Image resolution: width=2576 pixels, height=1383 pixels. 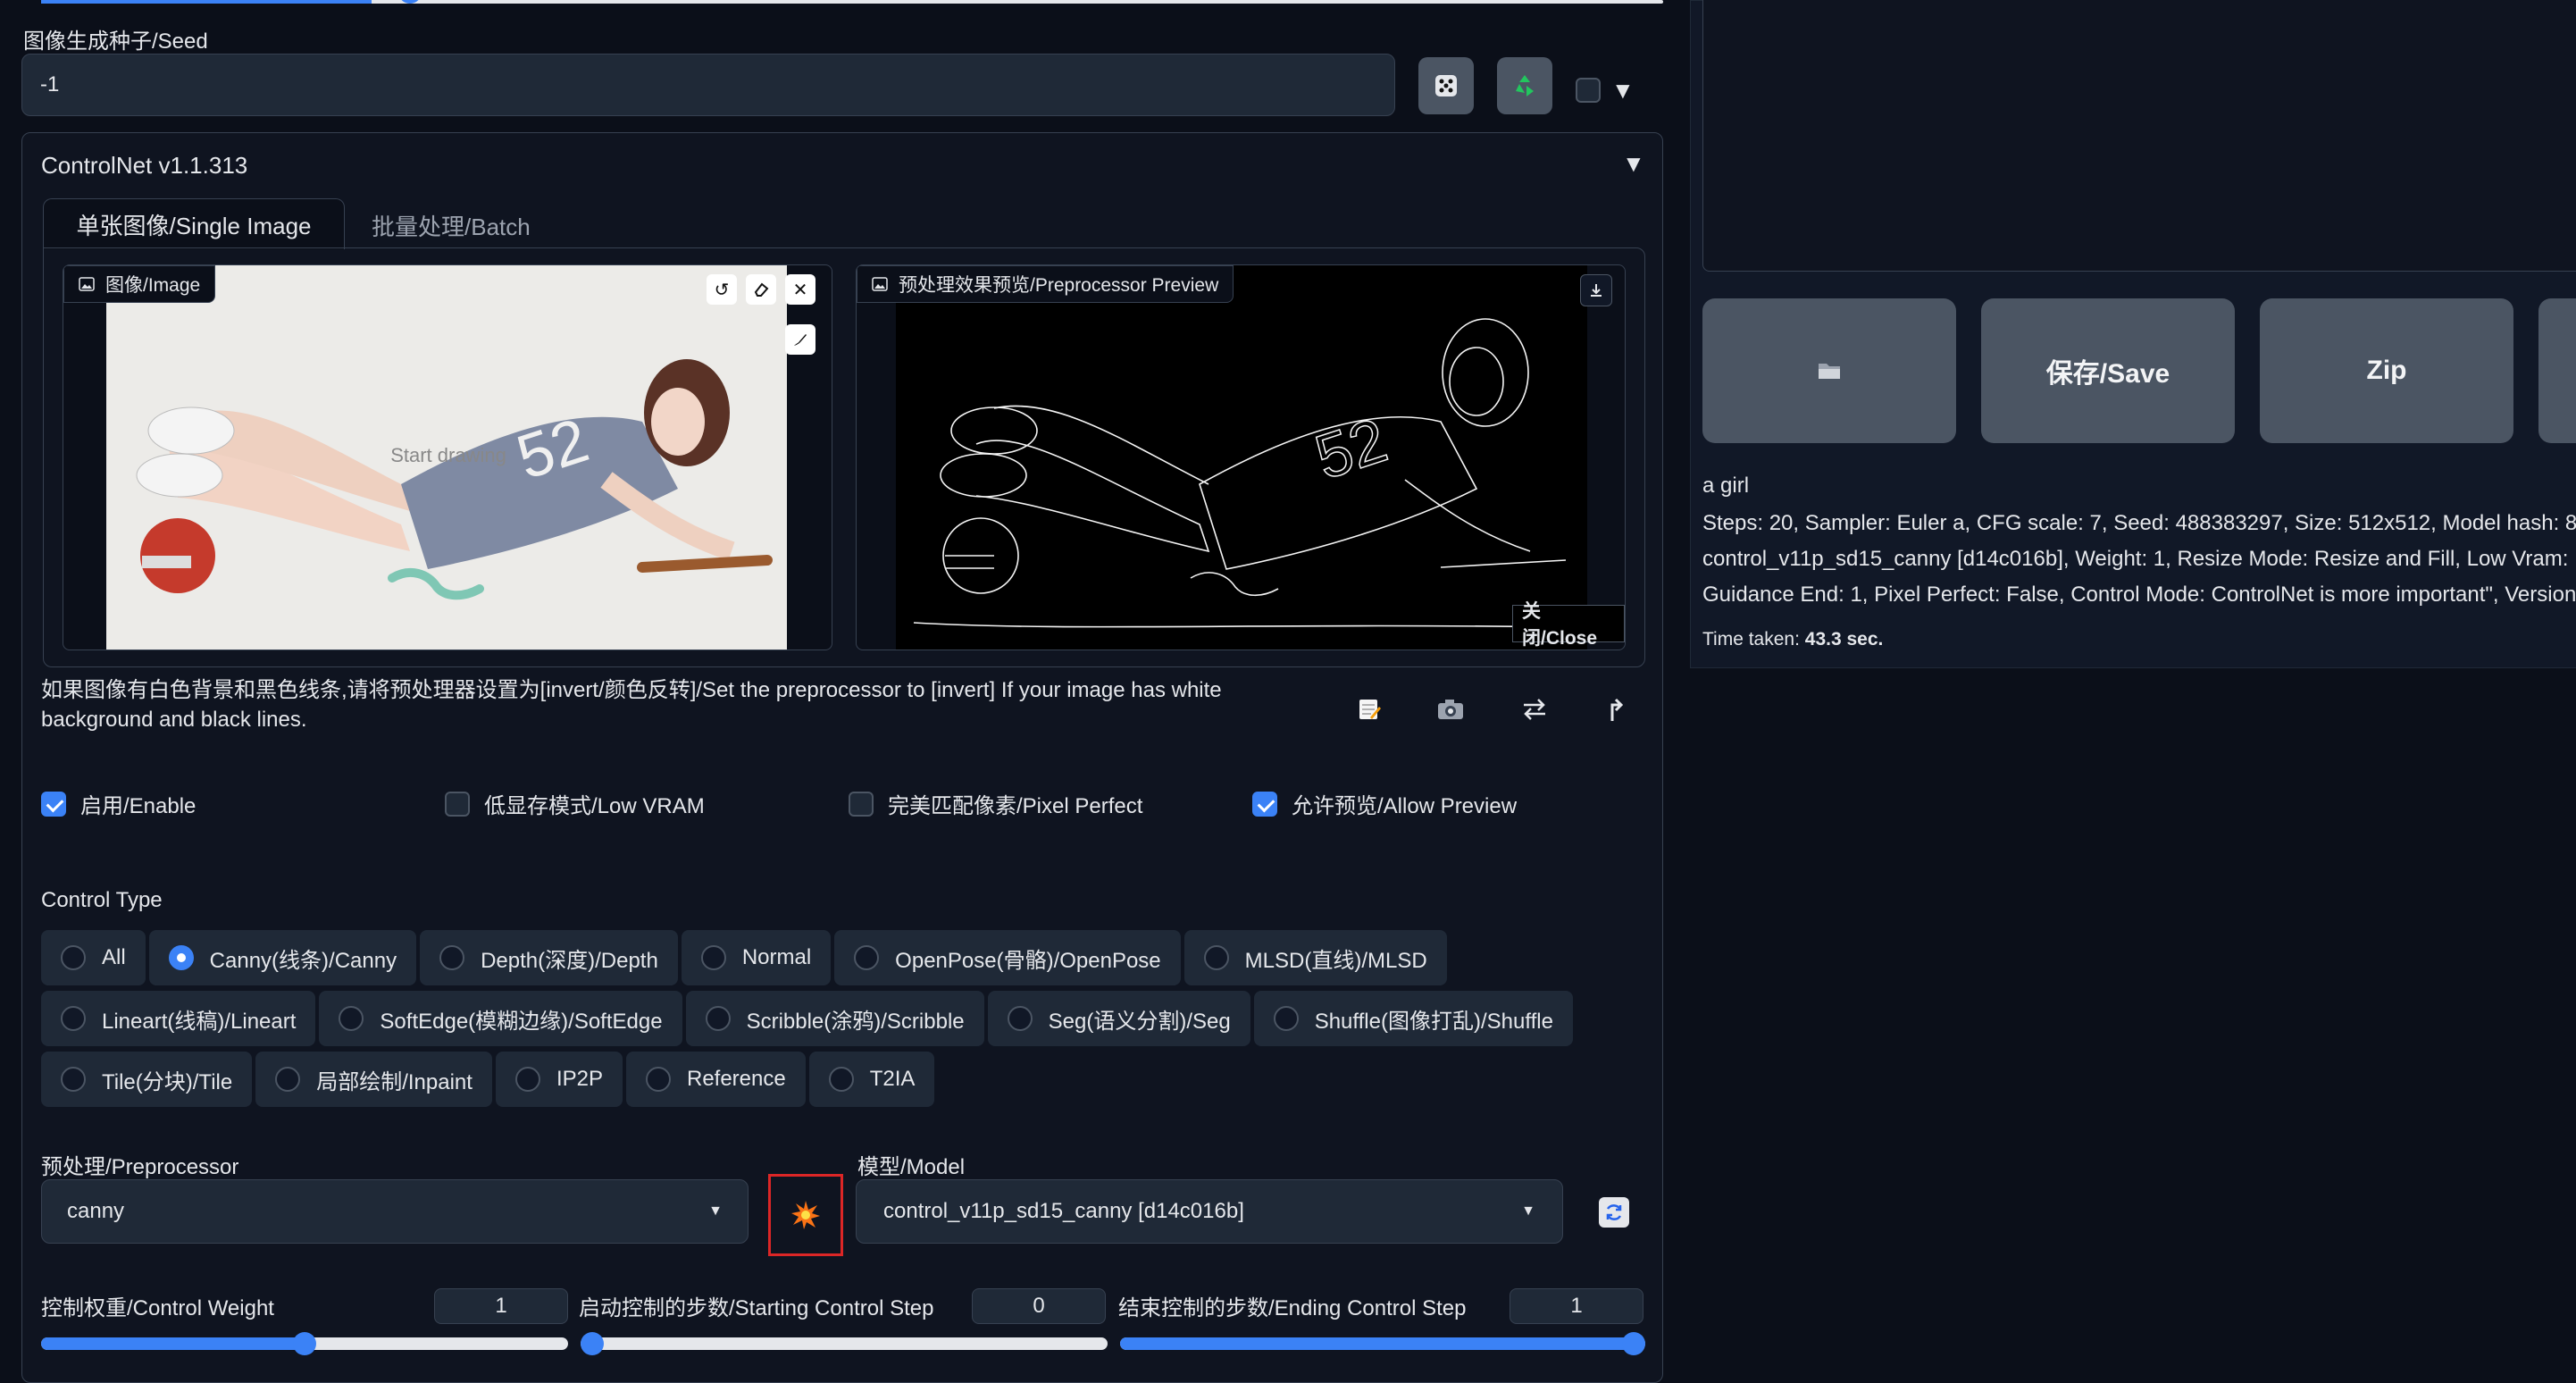 What do you see at coordinates (841, 1079) in the screenshot?
I see `radio-t2ia` at bounding box center [841, 1079].